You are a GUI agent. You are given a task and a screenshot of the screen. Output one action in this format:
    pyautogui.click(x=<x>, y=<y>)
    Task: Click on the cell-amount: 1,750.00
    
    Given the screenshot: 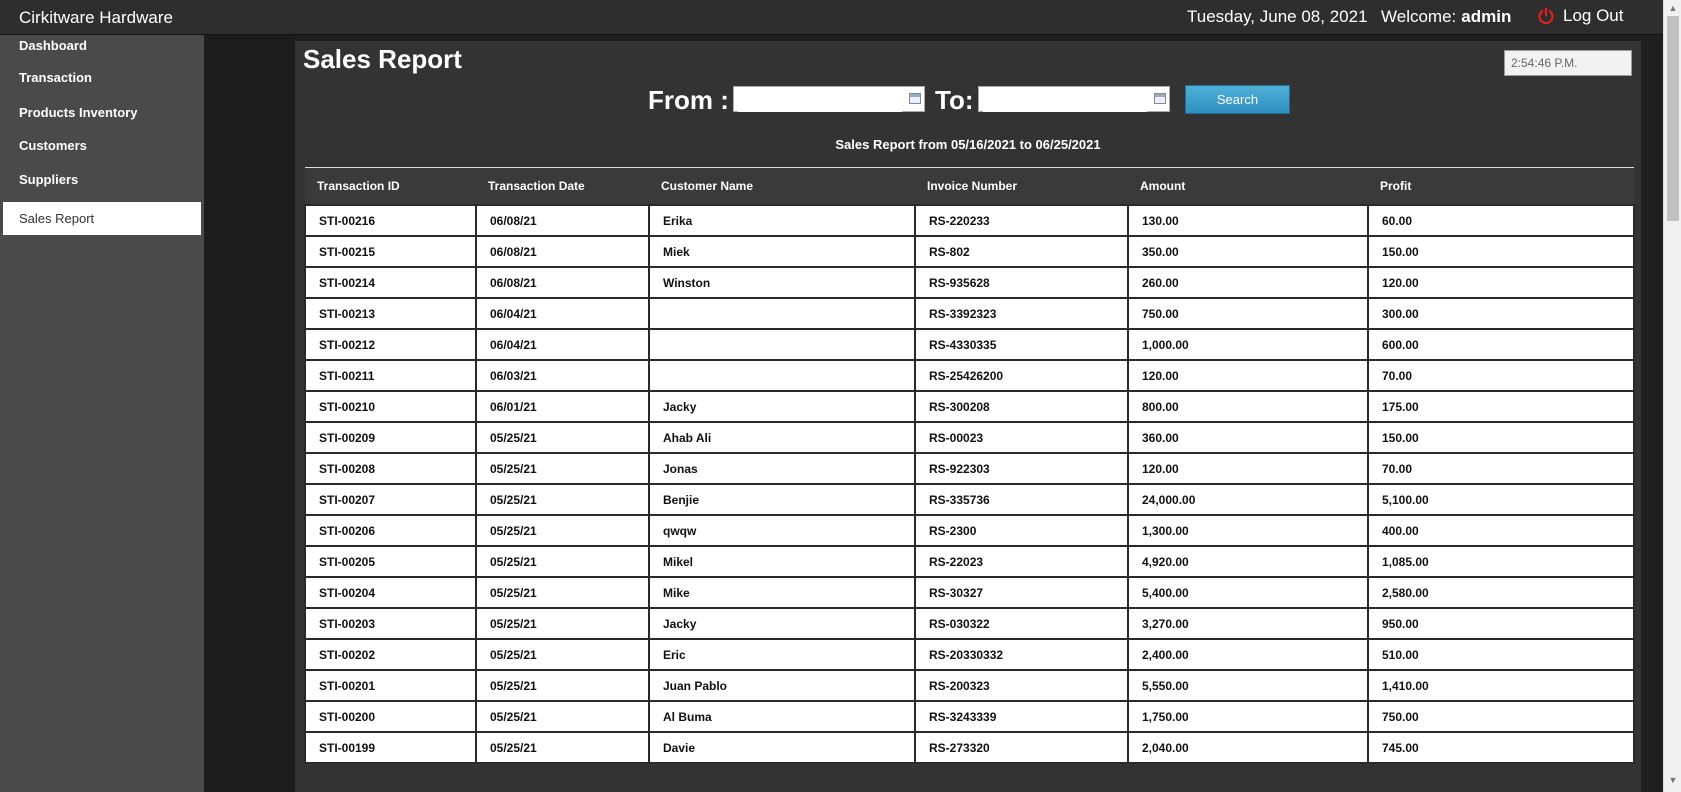 What is the action you would take?
    pyautogui.click(x=1248, y=716)
    